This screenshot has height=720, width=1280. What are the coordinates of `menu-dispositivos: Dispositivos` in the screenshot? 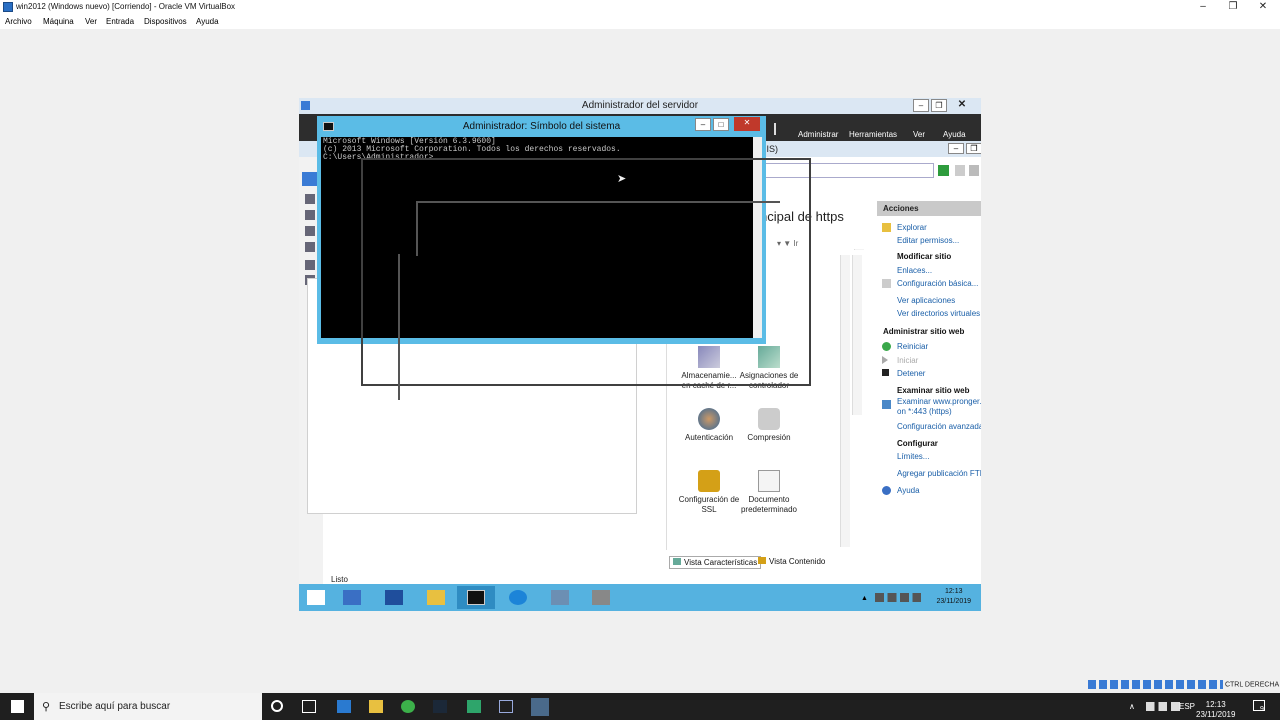 It's located at (165, 21).